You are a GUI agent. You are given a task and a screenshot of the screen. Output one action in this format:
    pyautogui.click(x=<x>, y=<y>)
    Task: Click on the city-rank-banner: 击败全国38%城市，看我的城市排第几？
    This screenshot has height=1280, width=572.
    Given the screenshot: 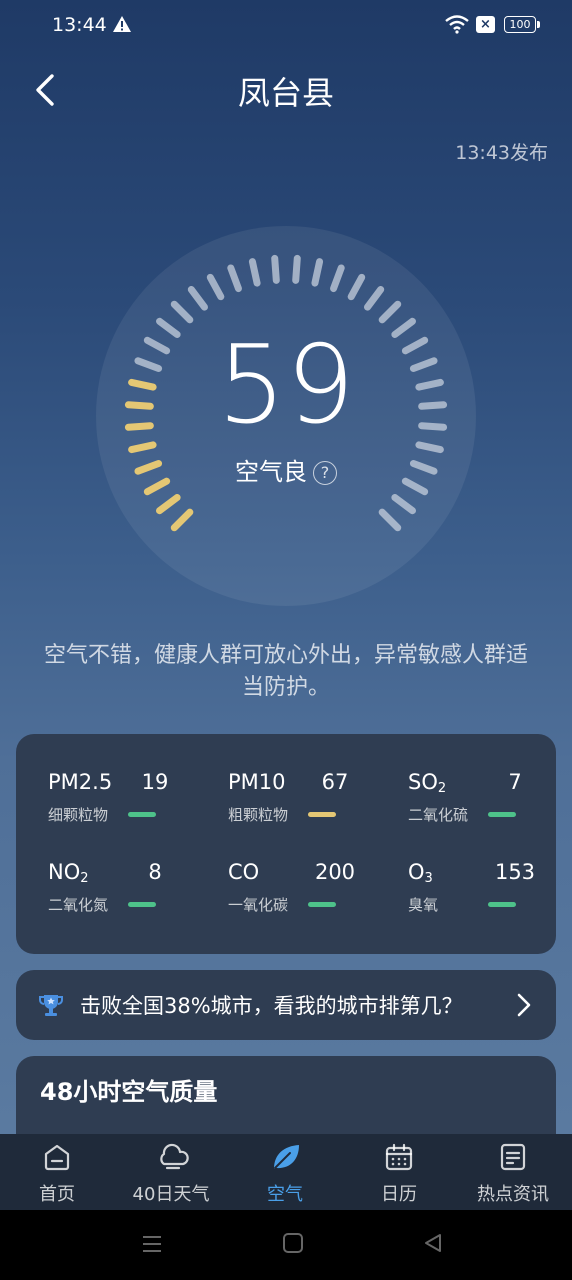 What is the action you would take?
    pyautogui.click(x=286, y=1005)
    